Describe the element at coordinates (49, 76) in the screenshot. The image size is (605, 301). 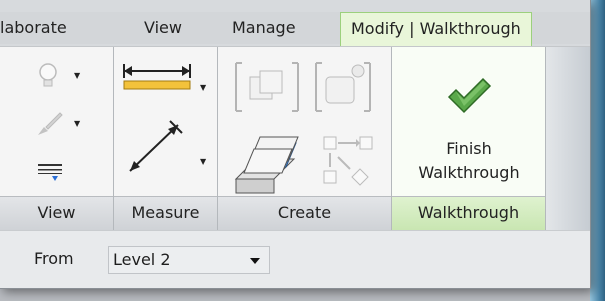
I see `lightbulb-icon` at that location.